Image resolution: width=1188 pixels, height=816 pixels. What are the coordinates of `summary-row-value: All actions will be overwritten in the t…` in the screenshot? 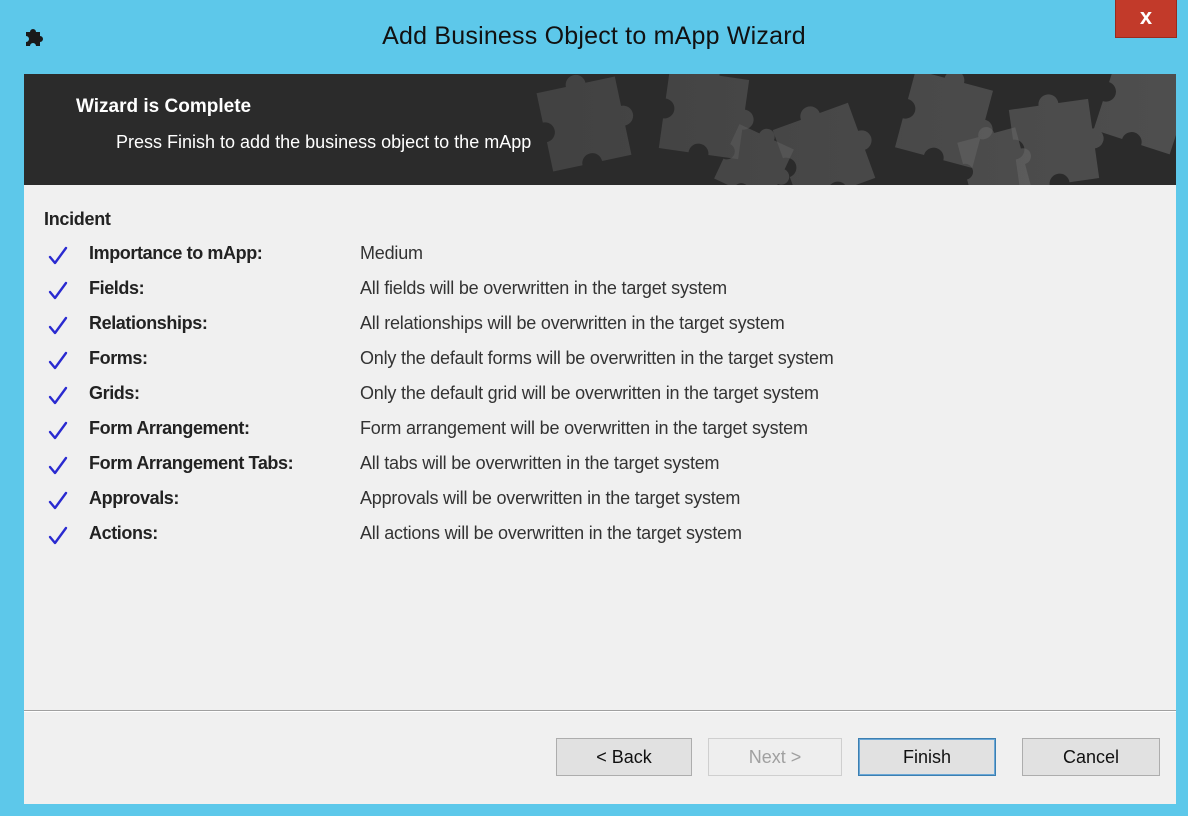 It's located at (551, 533).